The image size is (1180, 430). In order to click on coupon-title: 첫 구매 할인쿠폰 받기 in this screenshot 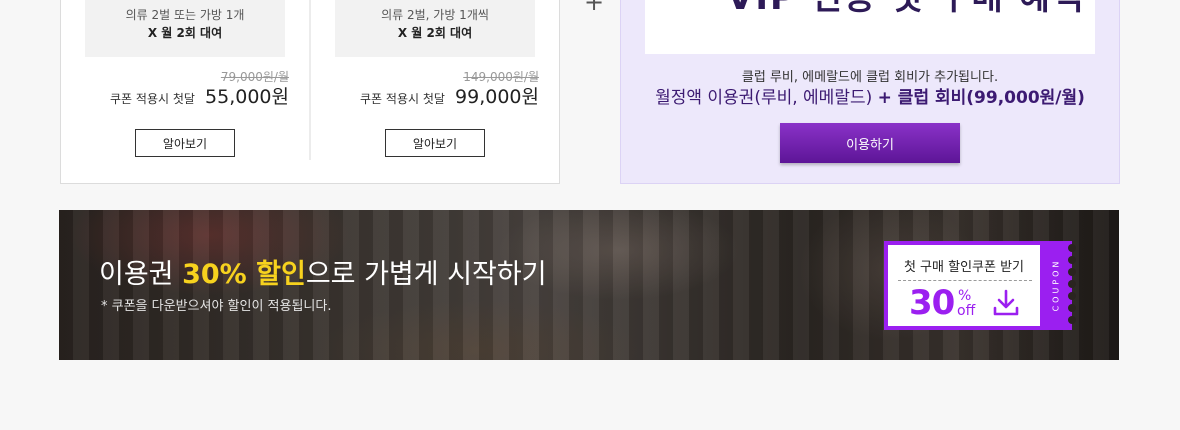, I will do `click(964, 267)`.